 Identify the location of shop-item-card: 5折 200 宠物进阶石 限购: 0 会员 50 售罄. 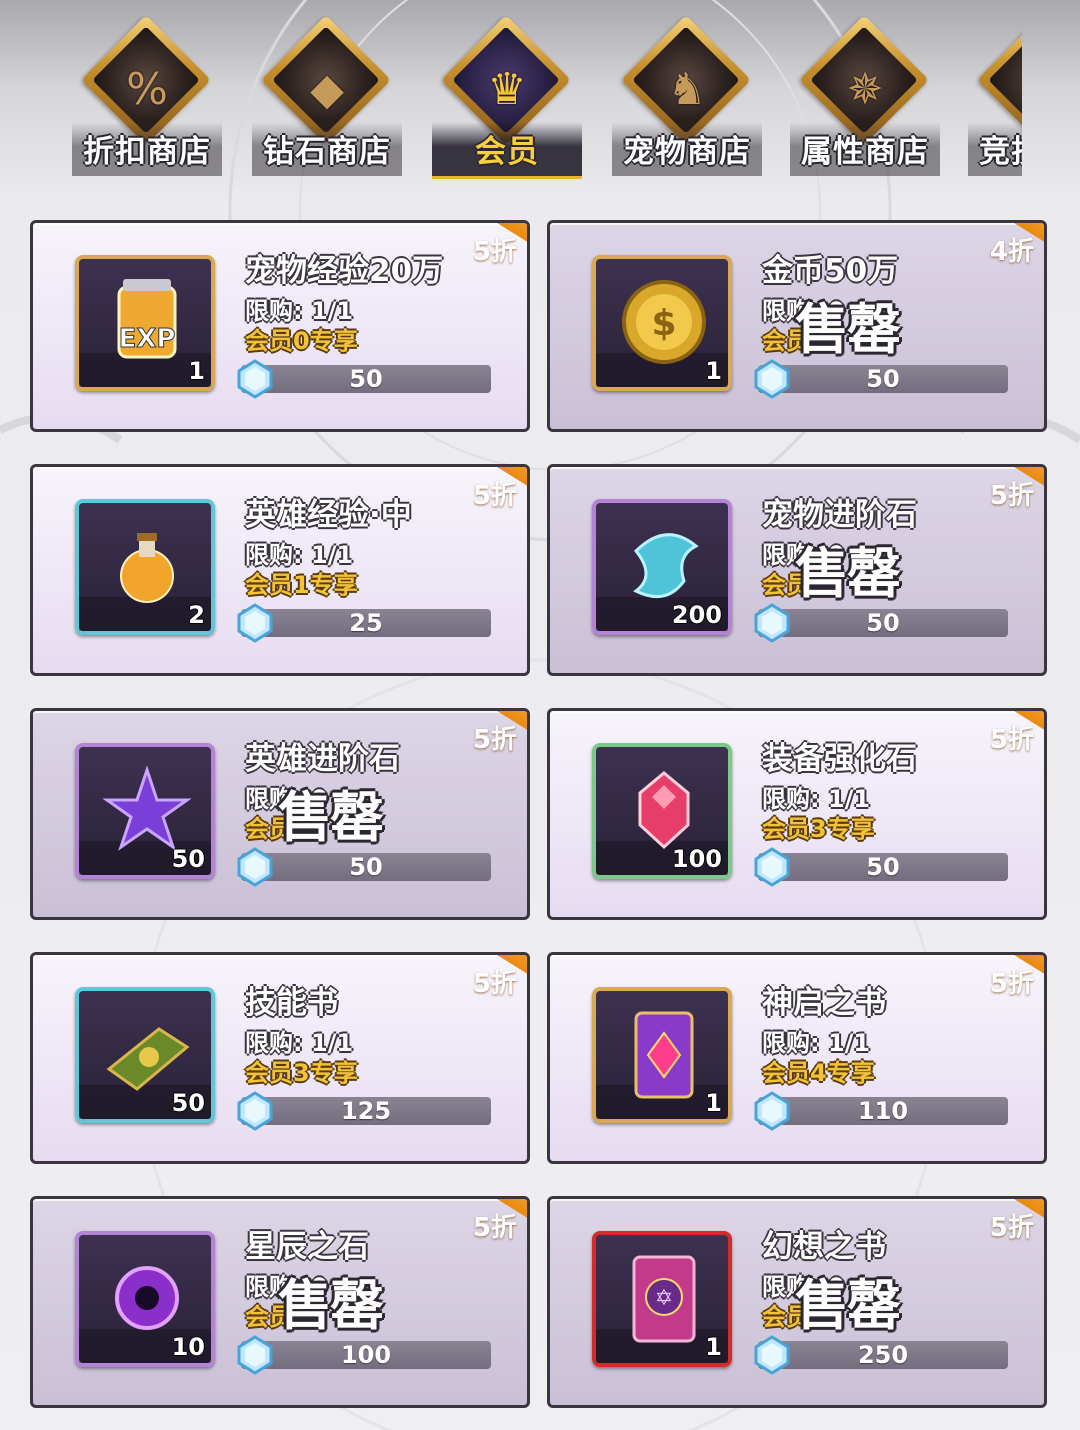
(797, 570).